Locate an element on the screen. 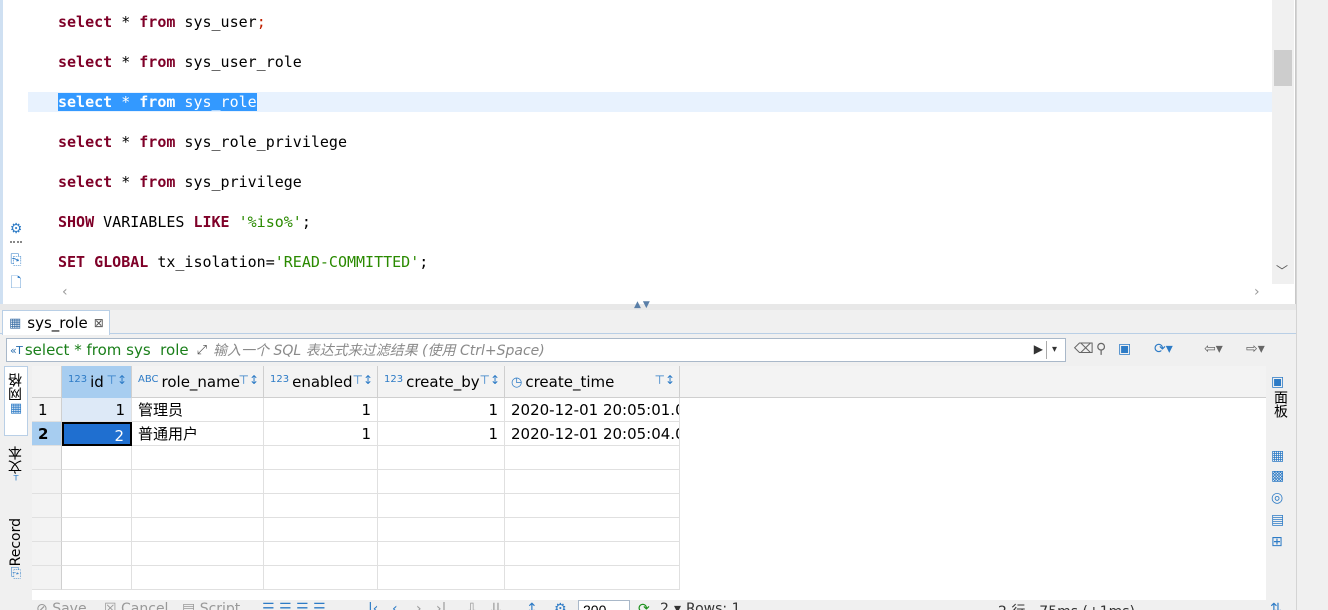  code-line: select * from sys_role_privilege is located at coordinates (202, 142).